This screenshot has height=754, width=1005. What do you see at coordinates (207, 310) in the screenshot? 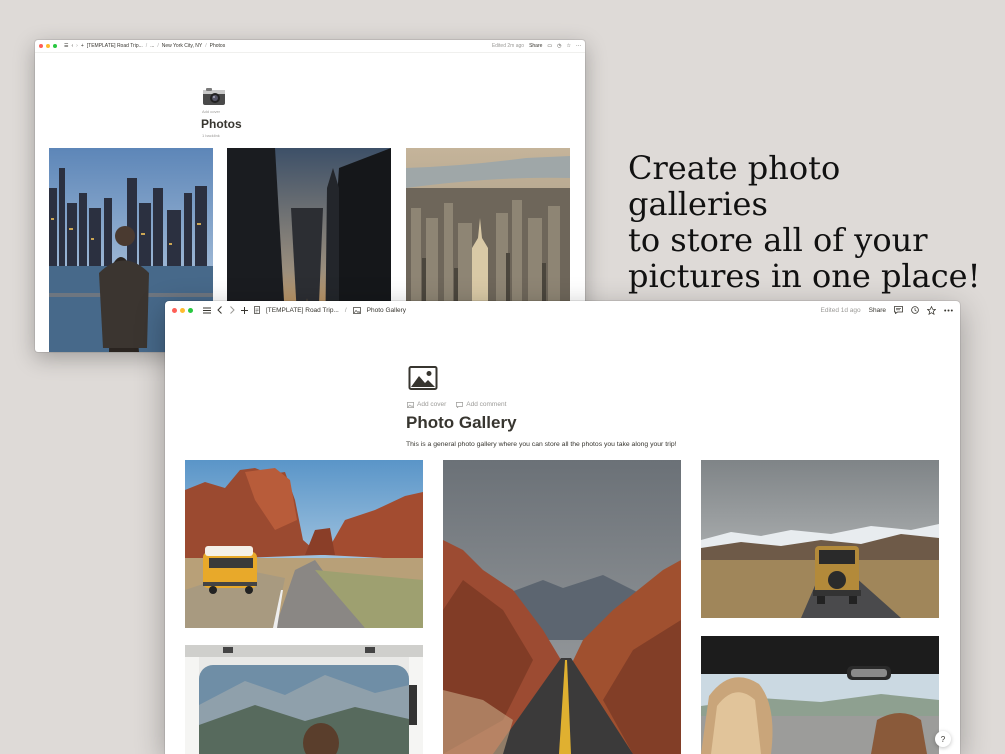
I see `sidebar-toggle-icon` at bounding box center [207, 310].